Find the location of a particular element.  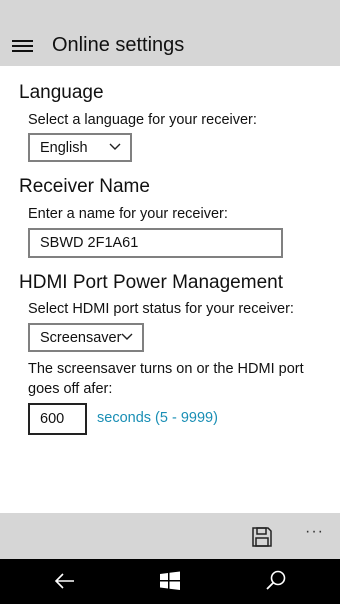

language-select: English is located at coordinates (80, 147).